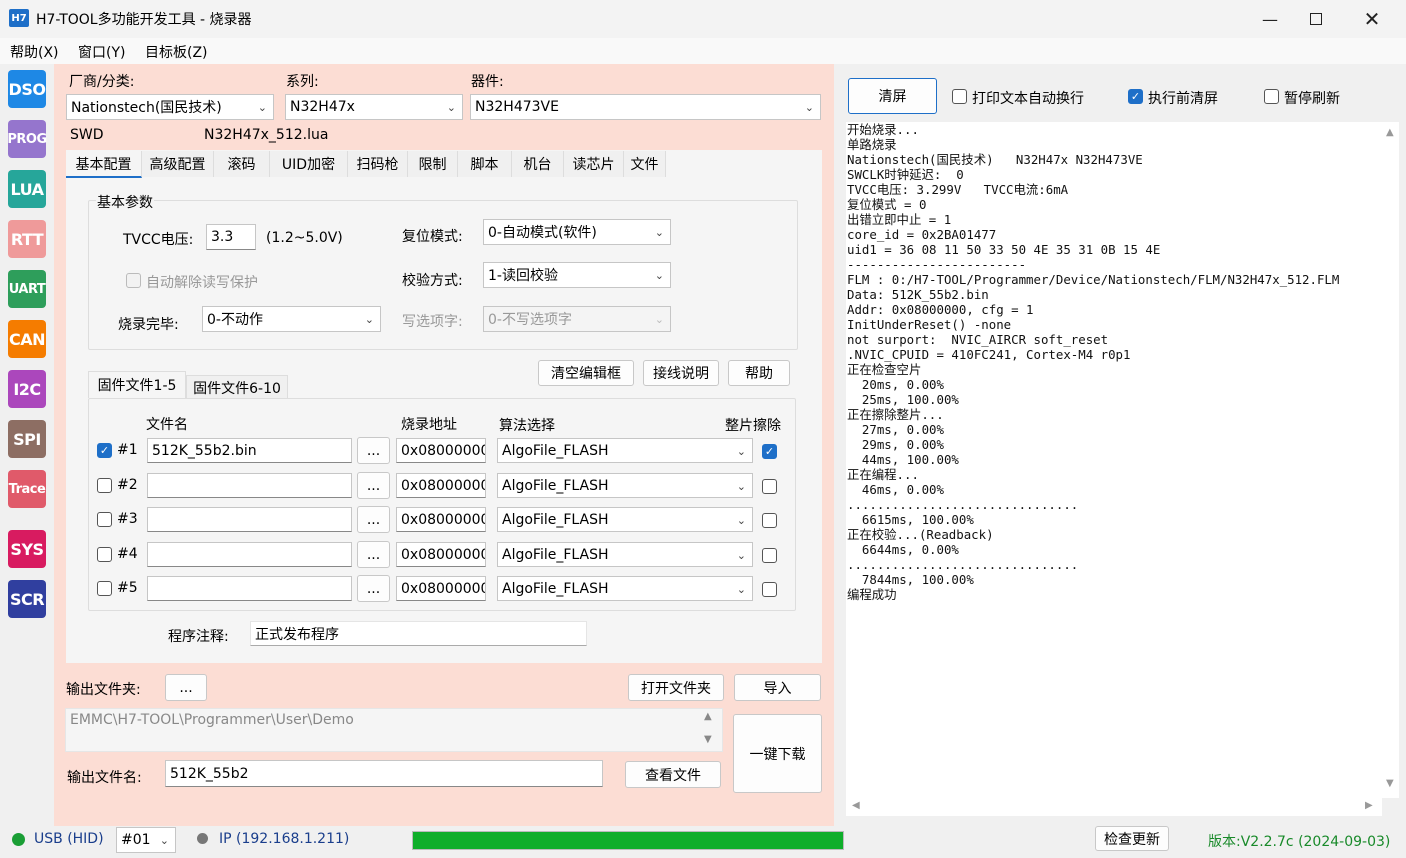 This screenshot has width=1406, height=858. I want to click on fw-row-1-checkbox: ✓, so click(104, 450).